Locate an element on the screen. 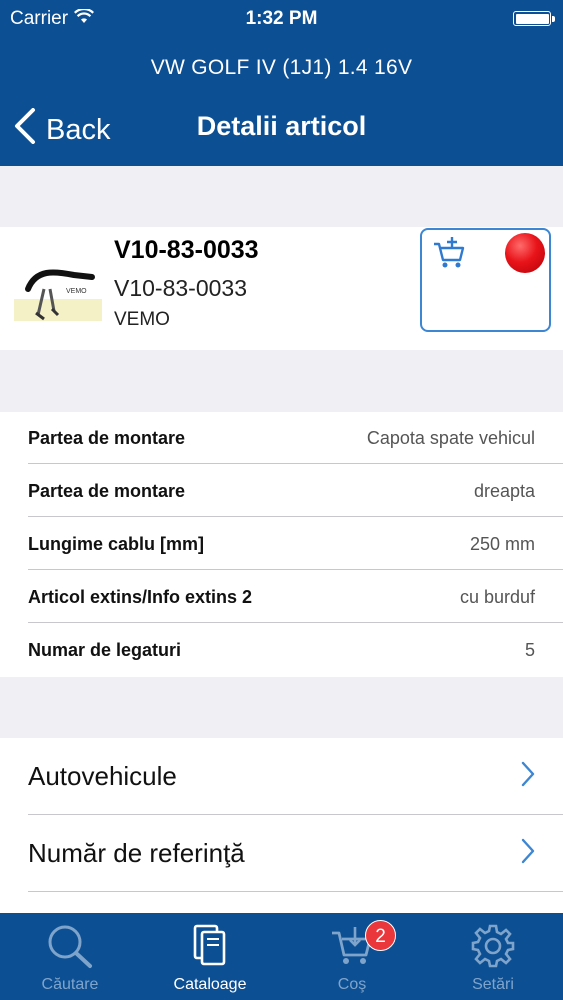 The image size is (563, 1000). search-icon is located at coordinates (70, 948).